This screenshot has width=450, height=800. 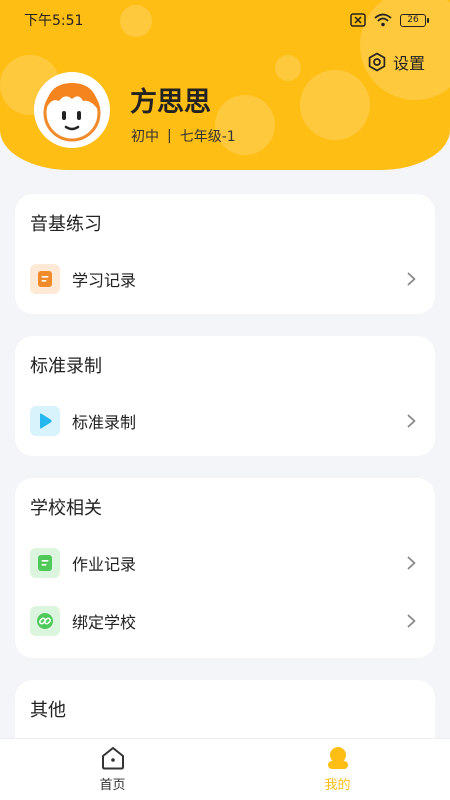 What do you see at coordinates (104, 564) in the screenshot?
I see `row-label: 作业记录` at bounding box center [104, 564].